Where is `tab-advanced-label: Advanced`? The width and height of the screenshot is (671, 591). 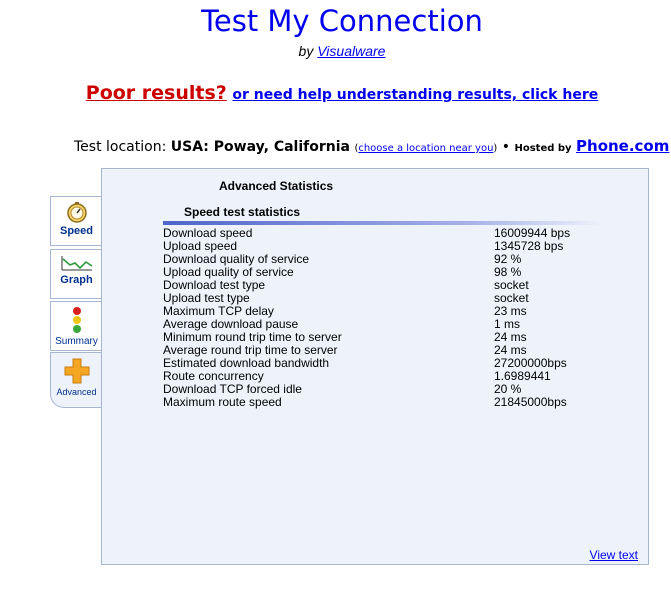
tab-advanced-label: Advanced is located at coordinates (76, 392).